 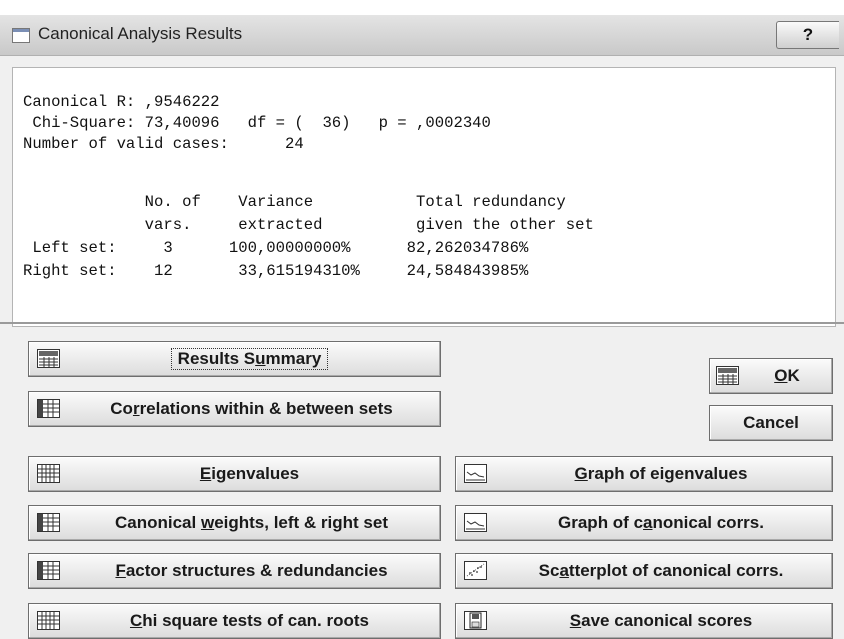 What do you see at coordinates (251, 522) in the screenshot?
I see `canonical-weights-label: Canonical weights, left & right set` at bounding box center [251, 522].